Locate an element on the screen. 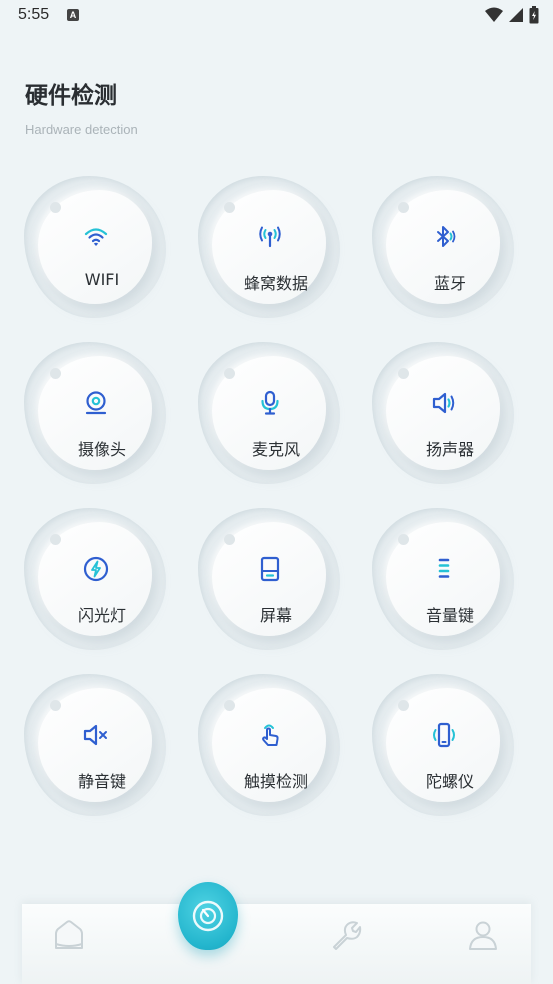 This screenshot has height=984, width=553. tile-camera: 摄像头 is located at coordinates (95, 413).